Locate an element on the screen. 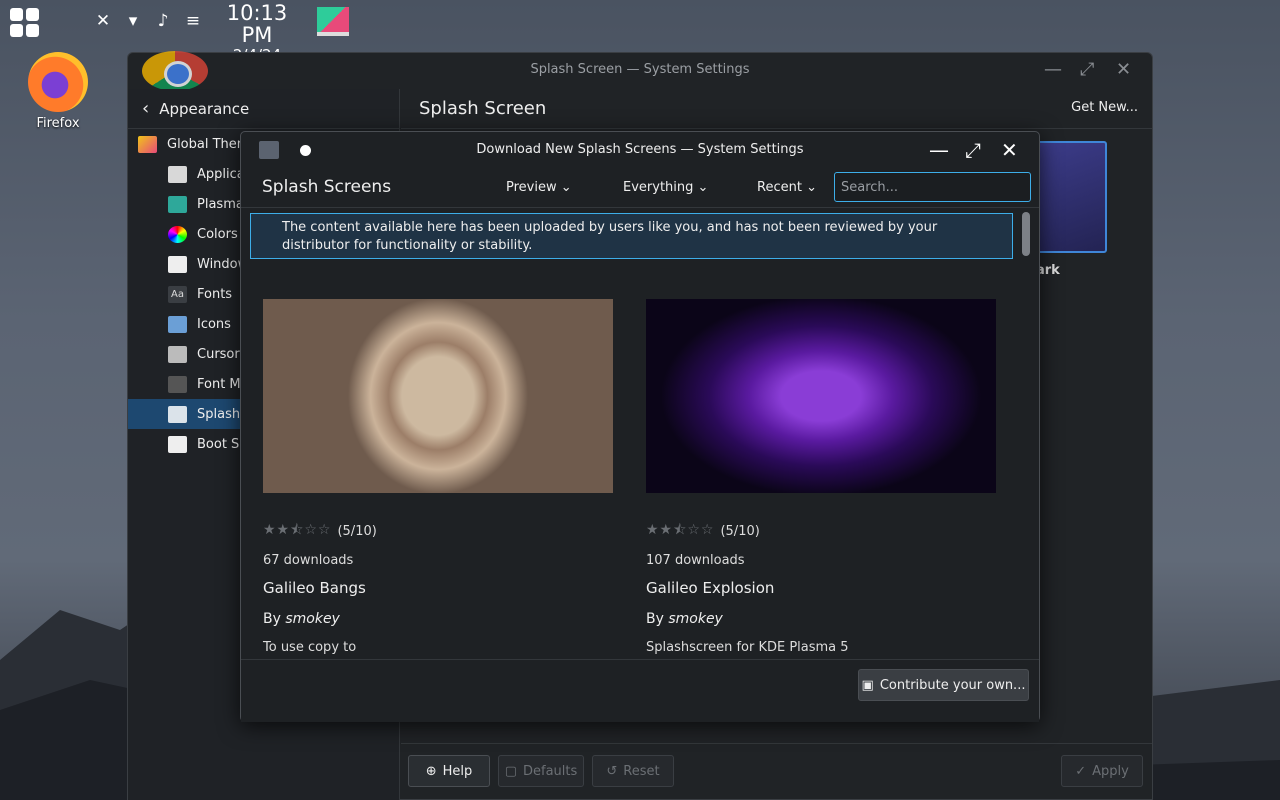  sort-dropdown-label: Recent is located at coordinates (779, 187).